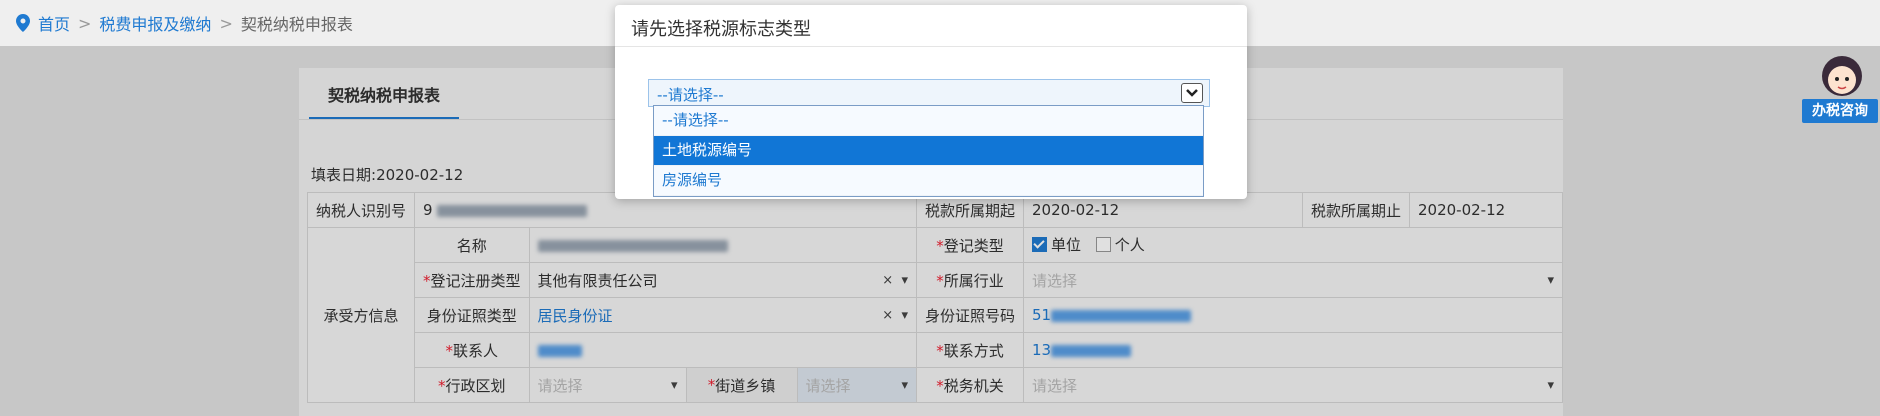 This screenshot has height=416, width=1880. I want to click on table-row: 身份证照类型 居民身份证 × ▾ 身份证照号码 51, so click(936, 315).